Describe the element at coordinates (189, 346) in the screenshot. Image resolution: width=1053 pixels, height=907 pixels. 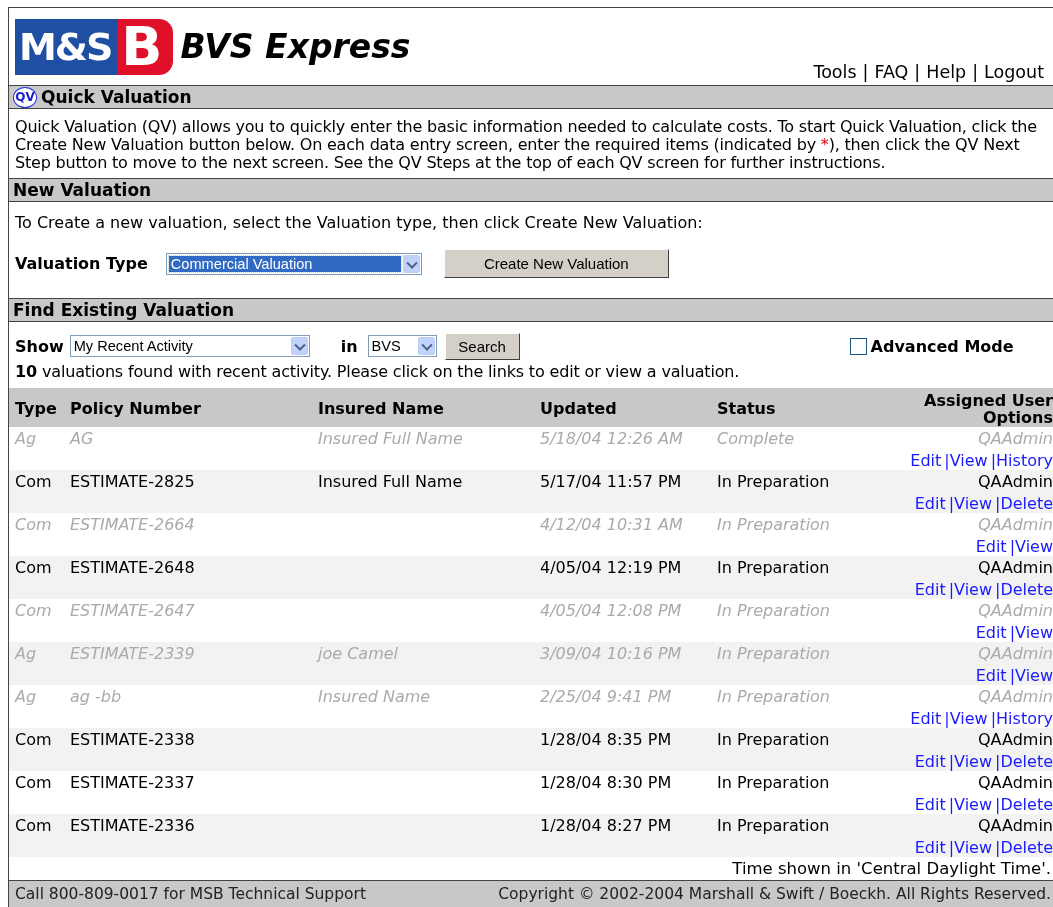
I see `show-dropdown: My Recent Activity` at that location.